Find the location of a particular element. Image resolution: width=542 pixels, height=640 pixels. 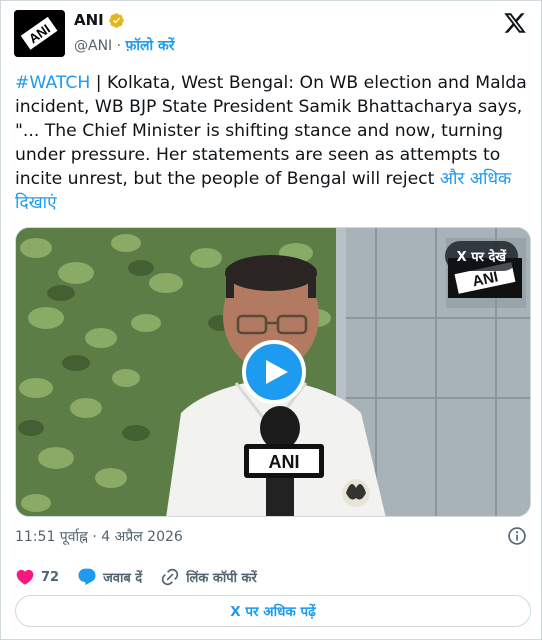

link-icon is located at coordinates (170, 577).